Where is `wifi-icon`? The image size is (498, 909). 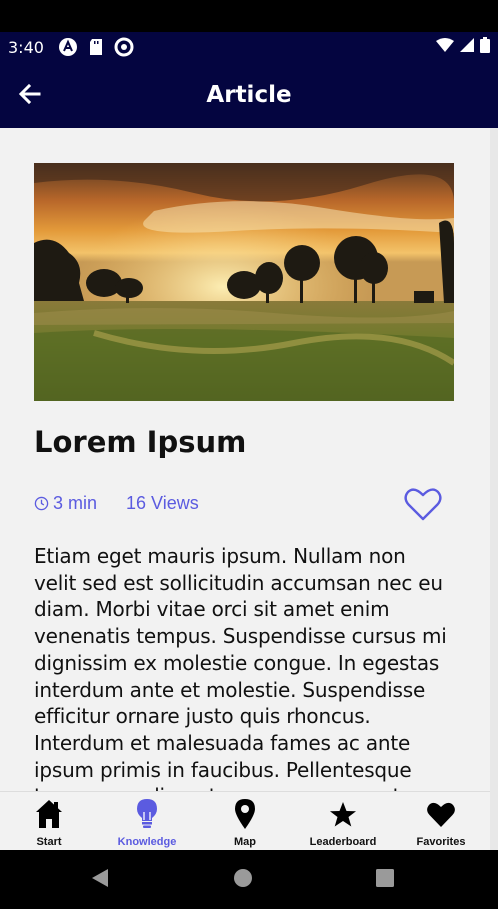
wifi-icon is located at coordinates (445, 47).